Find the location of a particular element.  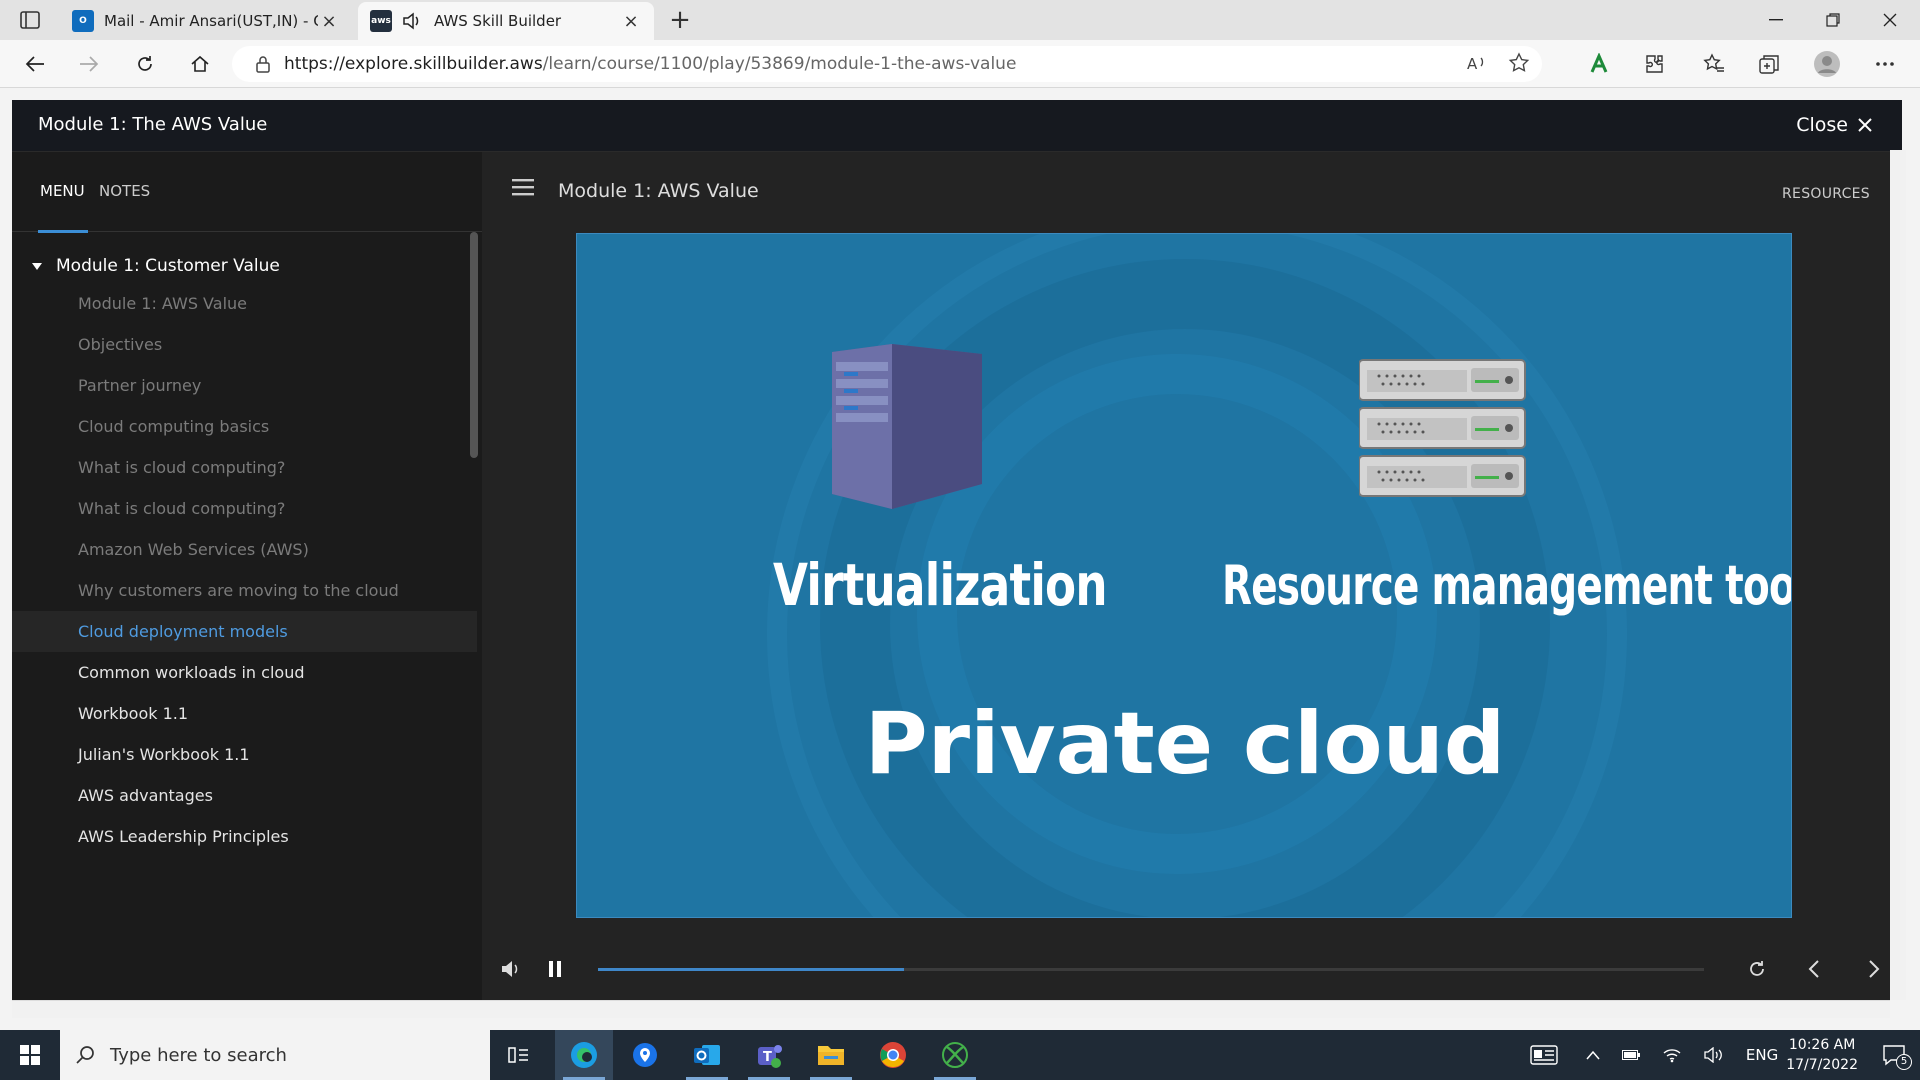

lesson-item: Why customers are moving to the cloud is located at coordinates (244, 590).